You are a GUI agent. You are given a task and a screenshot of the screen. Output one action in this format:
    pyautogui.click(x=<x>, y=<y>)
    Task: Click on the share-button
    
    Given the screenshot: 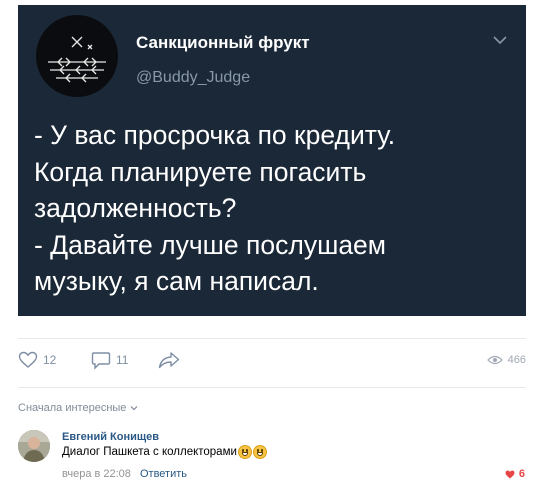 What is the action you would take?
    pyautogui.click(x=169, y=360)
    